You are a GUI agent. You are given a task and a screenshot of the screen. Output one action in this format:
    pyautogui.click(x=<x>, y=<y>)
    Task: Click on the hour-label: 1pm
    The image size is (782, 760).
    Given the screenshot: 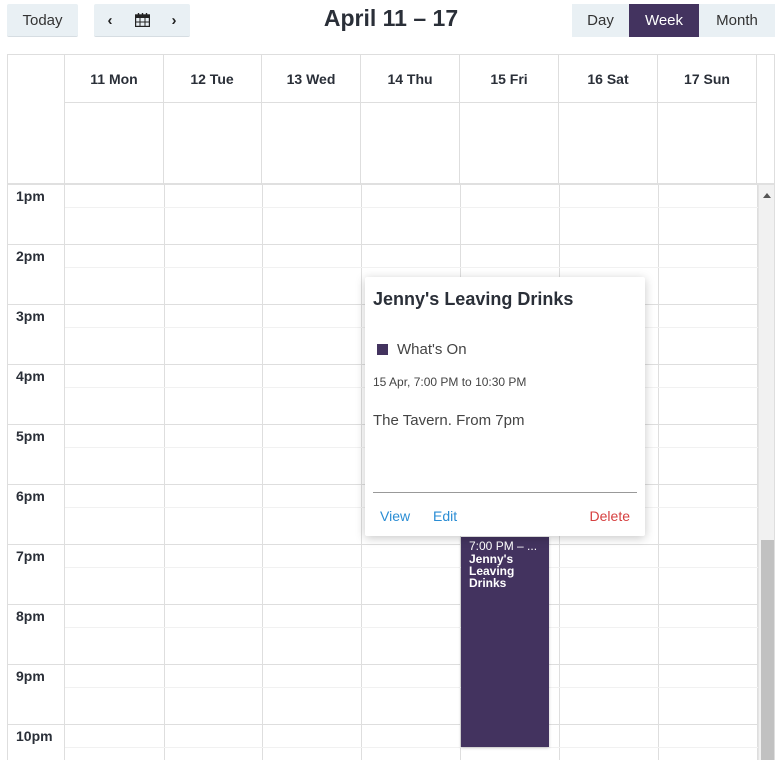 What is the action you would take?
    pyautogui.click(x=30, y=196)
    